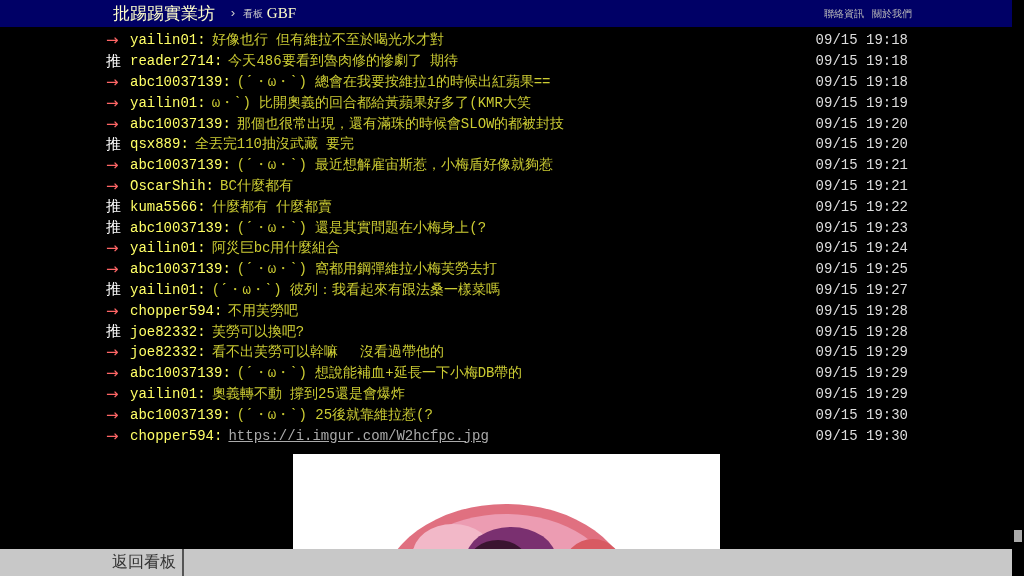 The width and height of the screenshot is (1024, 576). I want to click on push-content: 奧義轉不動 撐到25還是會爆炸, so click(308, 393).